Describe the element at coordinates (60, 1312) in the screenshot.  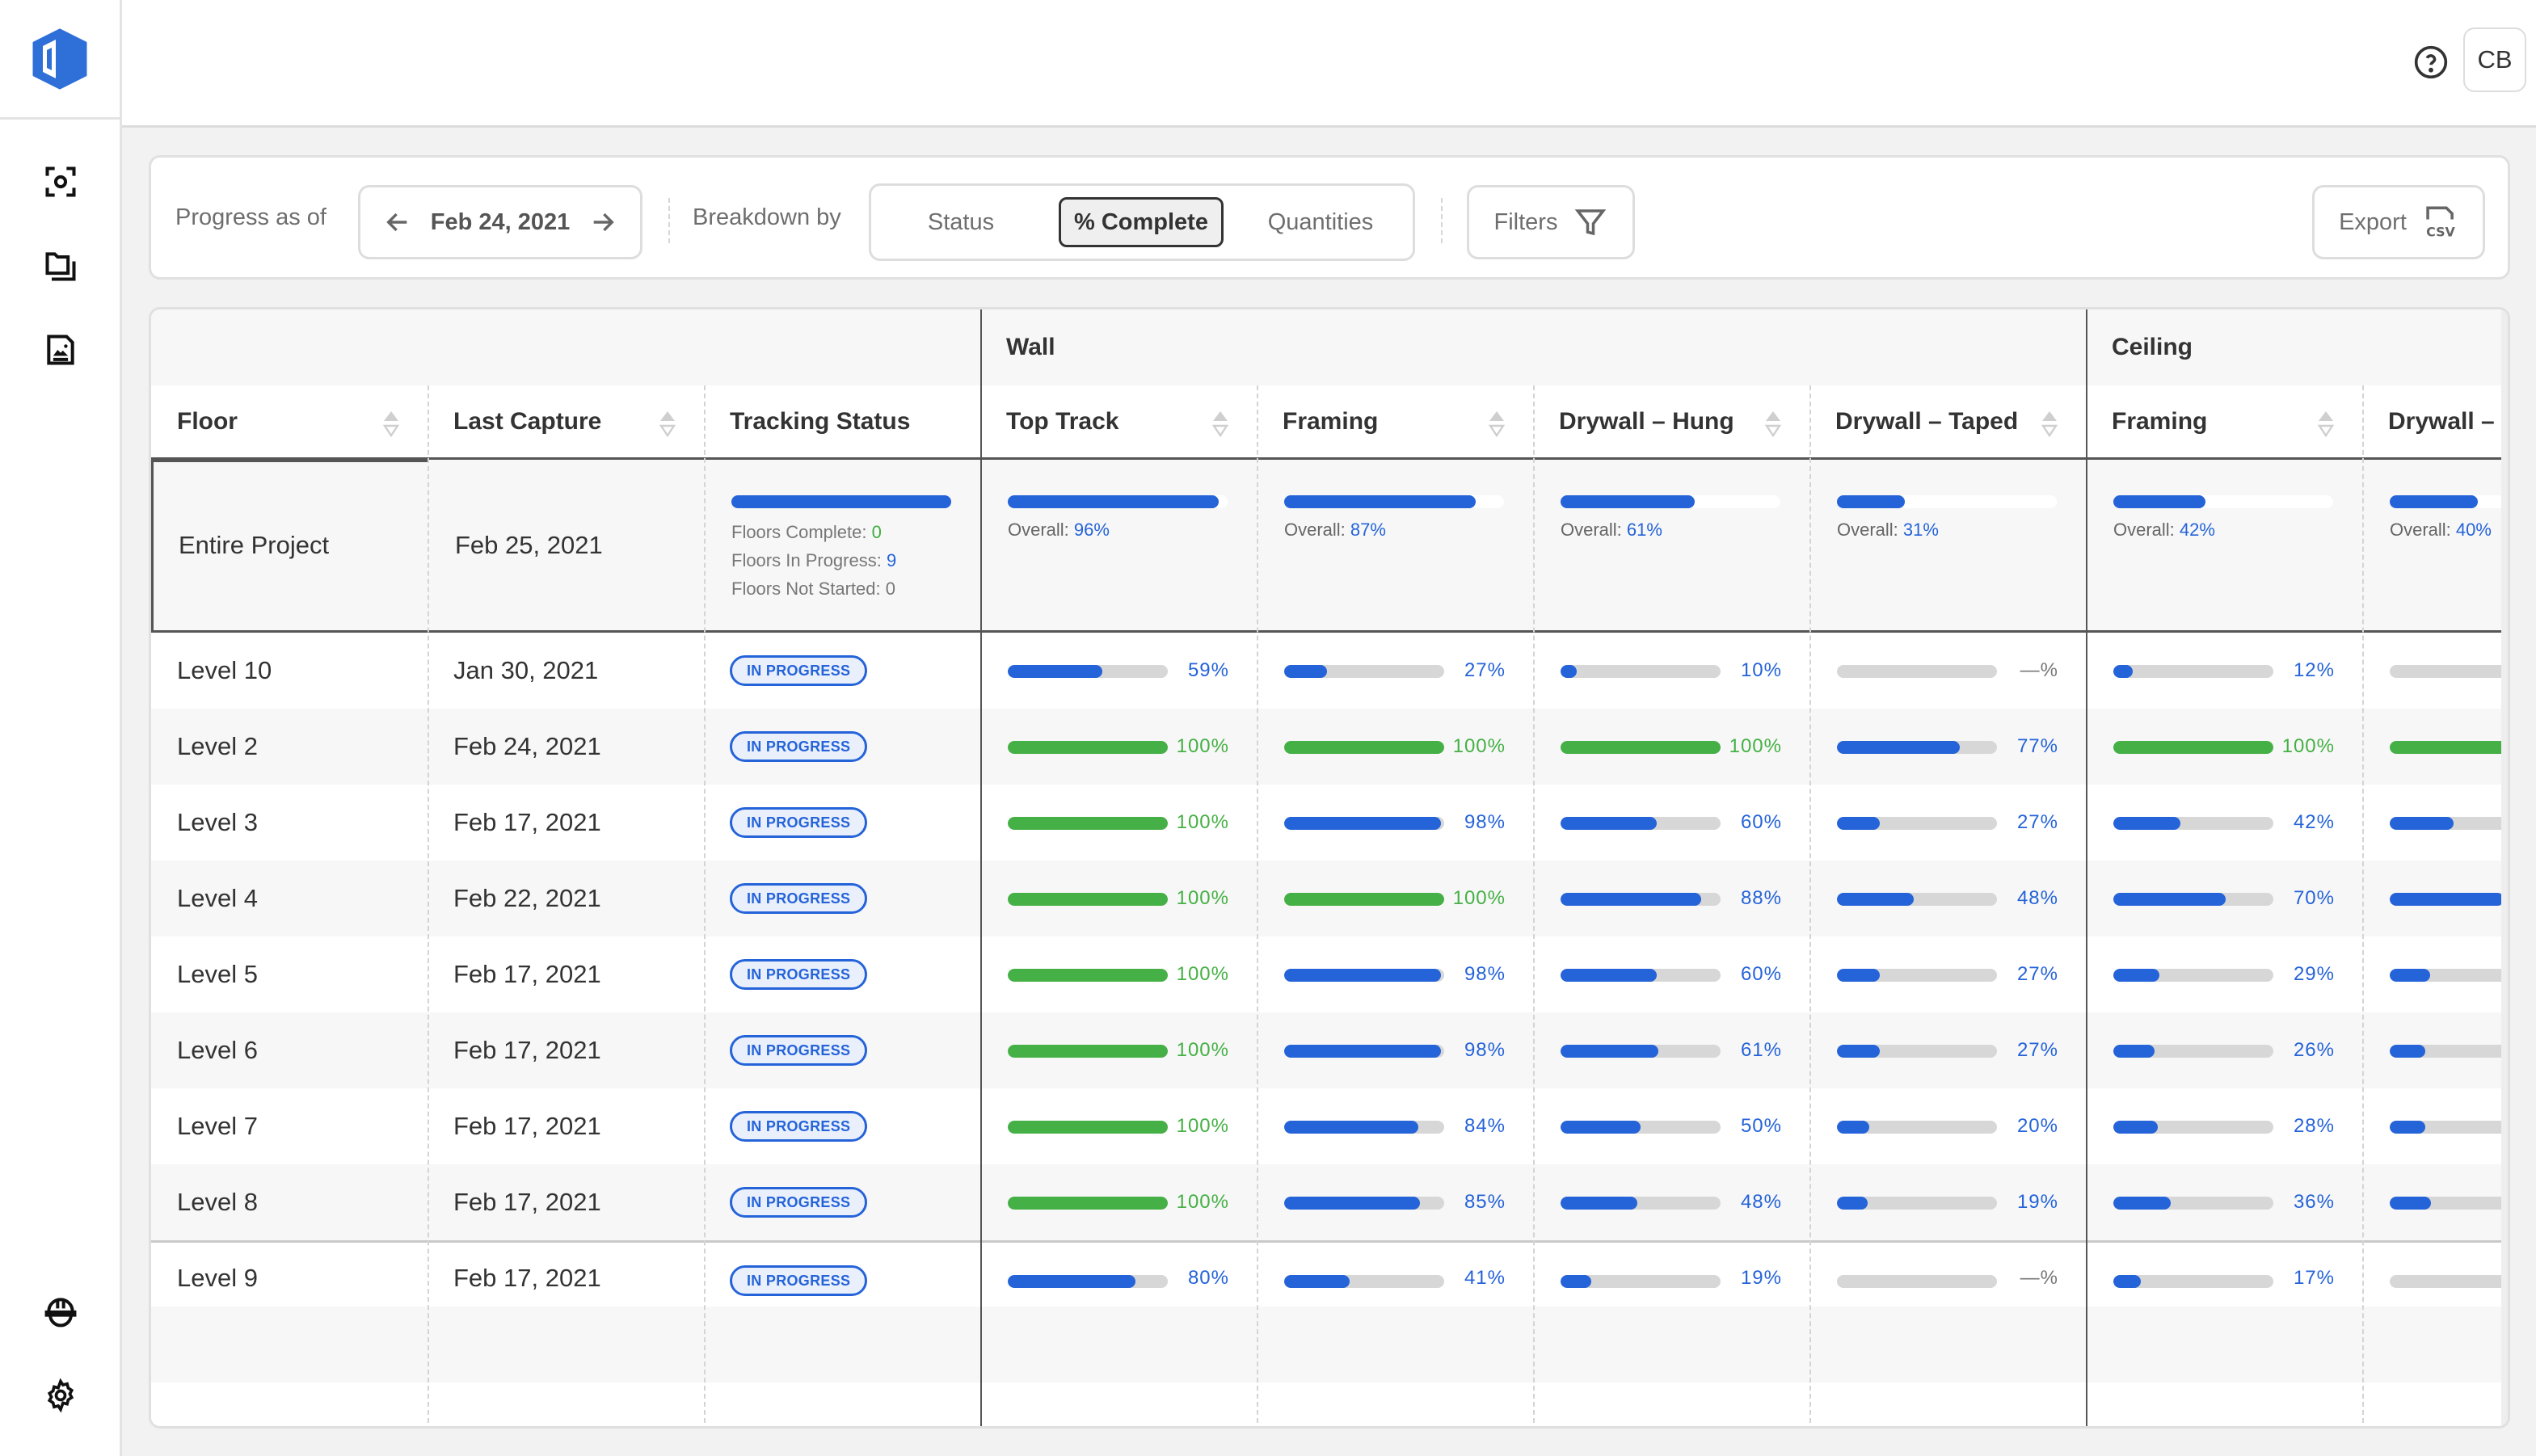
I see `sidebar-item-team` at that location.